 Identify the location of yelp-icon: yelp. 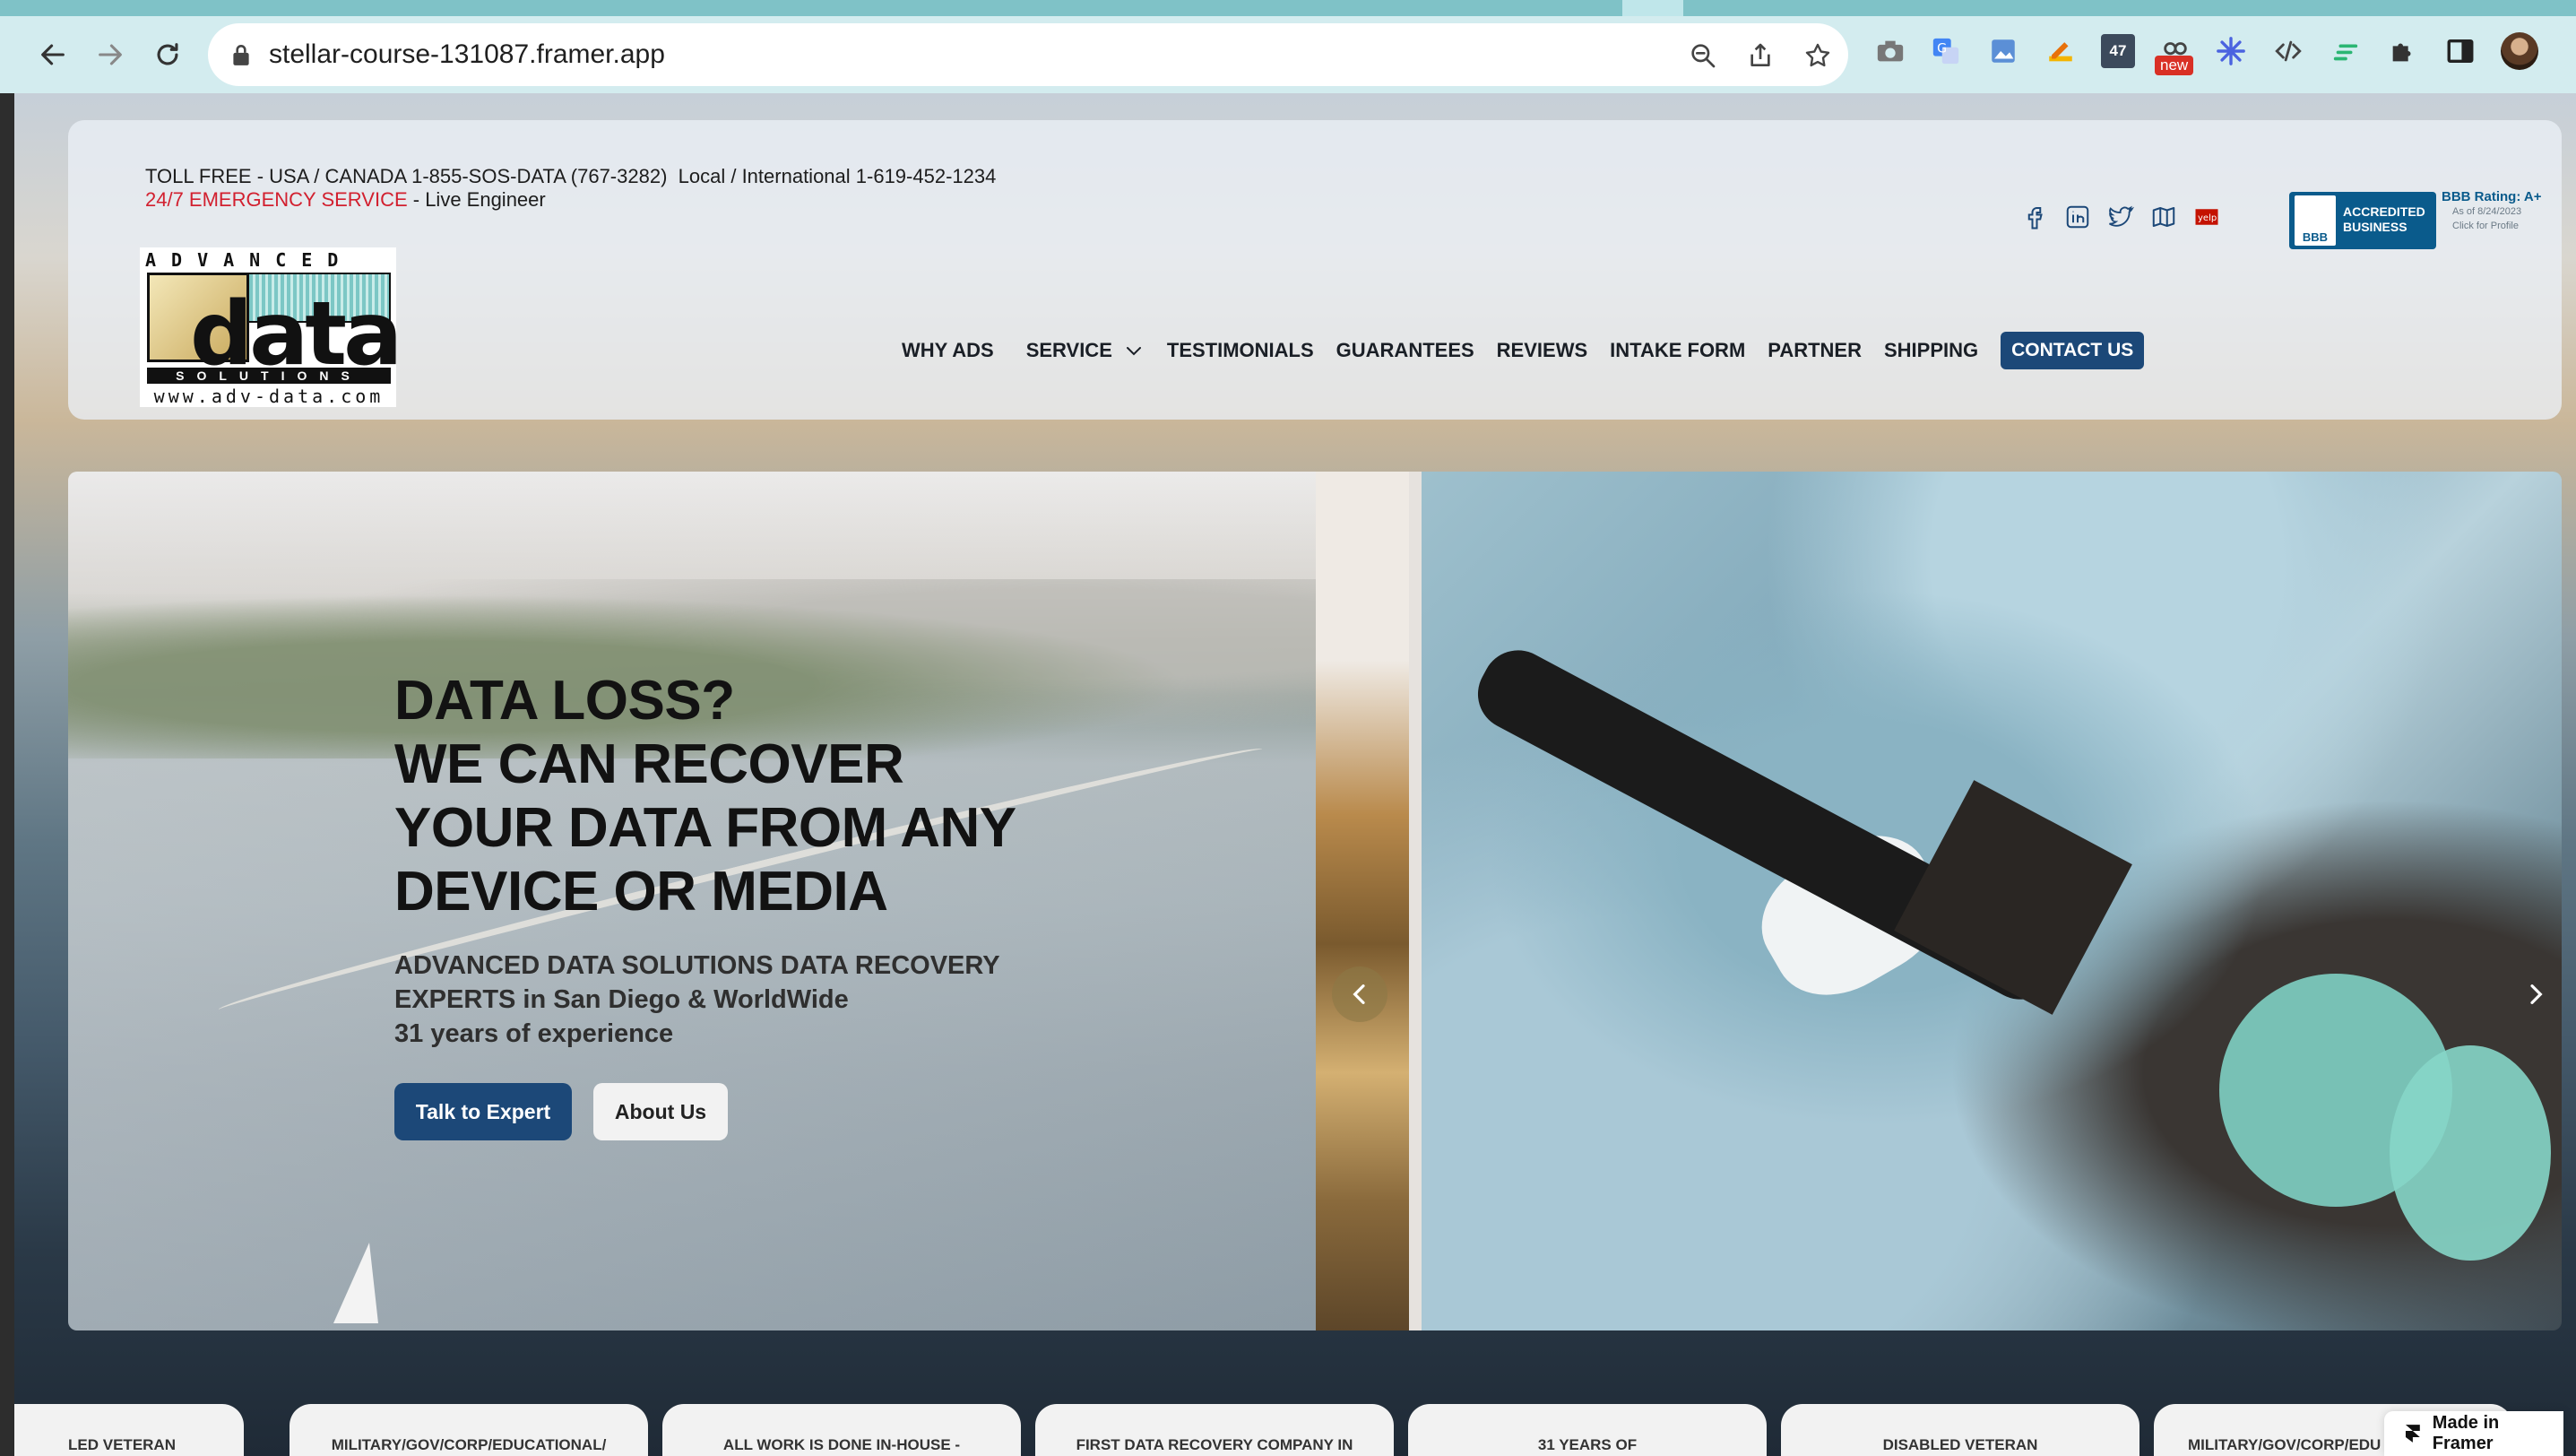
(2206, 217).